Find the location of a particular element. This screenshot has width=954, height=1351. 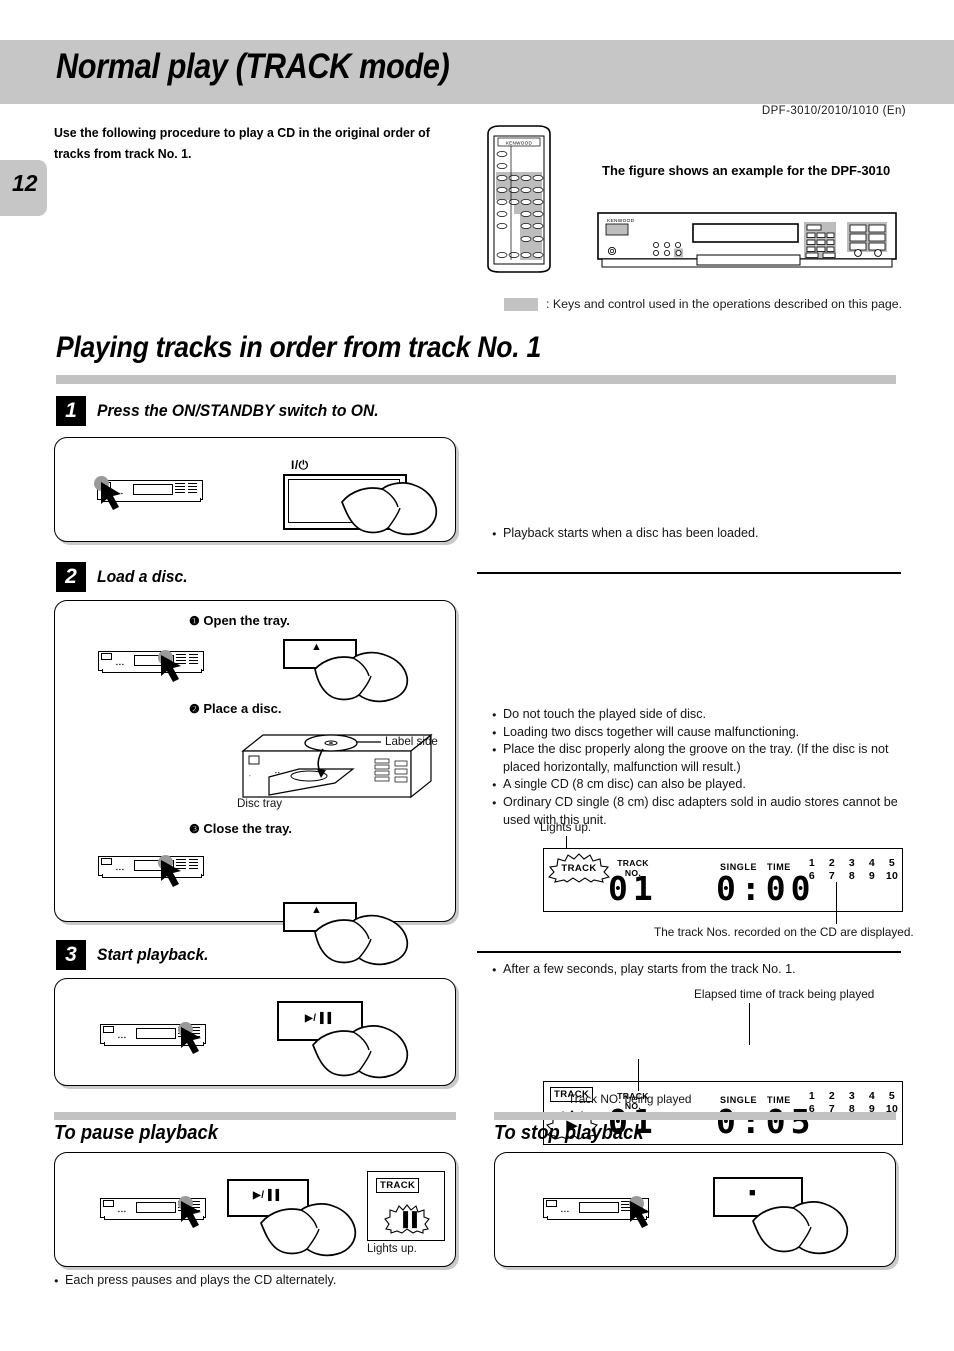

close-tray-key: ▲ is located at coordinates (358, 934).